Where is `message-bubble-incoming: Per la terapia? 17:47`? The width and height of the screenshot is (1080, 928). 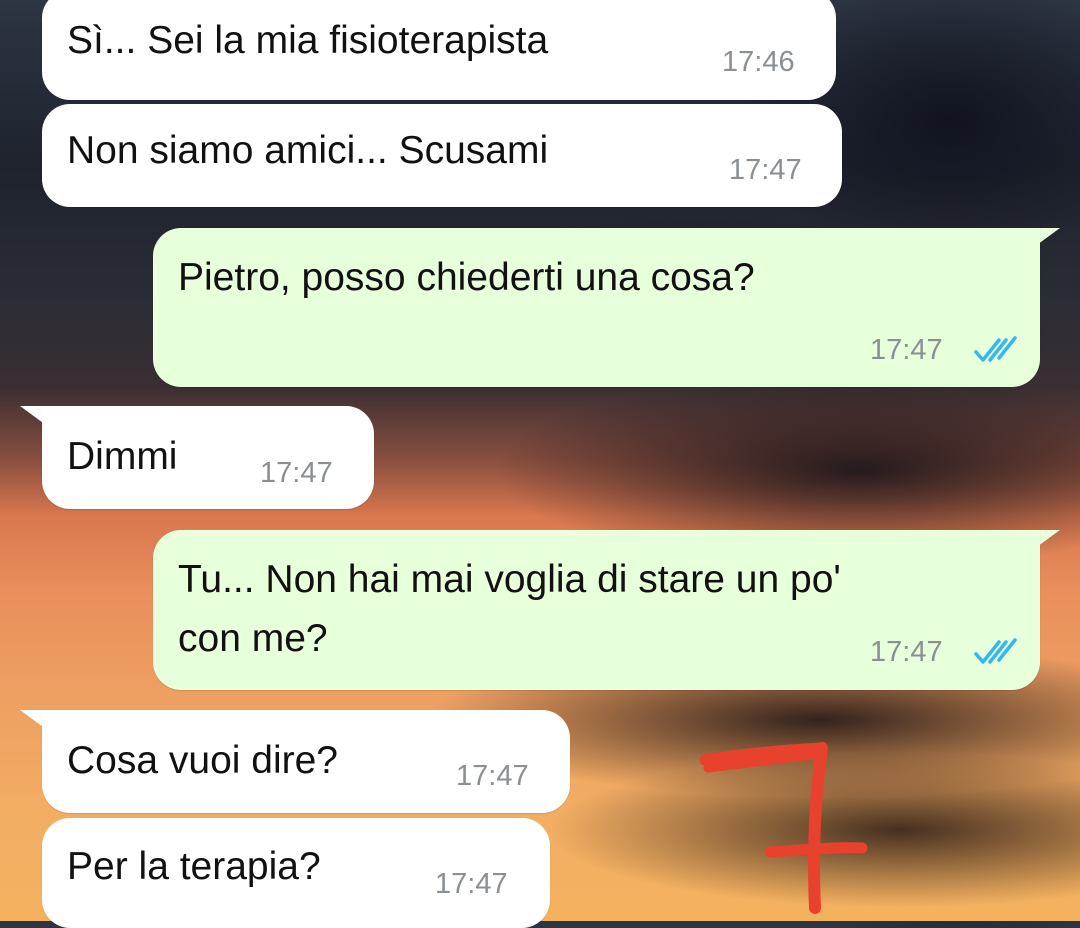 message-bubble-incoming: Per la terapia? 17:47 is located at coordinates (296, 873).